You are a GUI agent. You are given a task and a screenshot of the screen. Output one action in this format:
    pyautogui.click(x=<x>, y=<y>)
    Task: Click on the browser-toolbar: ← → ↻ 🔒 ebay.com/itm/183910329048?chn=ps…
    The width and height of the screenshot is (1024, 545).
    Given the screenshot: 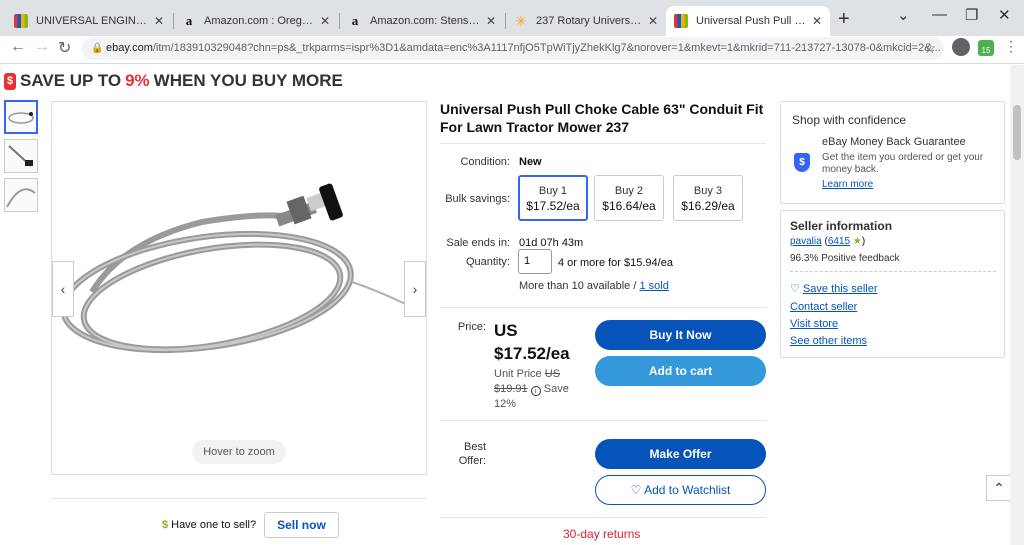 What is the action you would take?
    pyautogui.click(x=512, y=50)
    